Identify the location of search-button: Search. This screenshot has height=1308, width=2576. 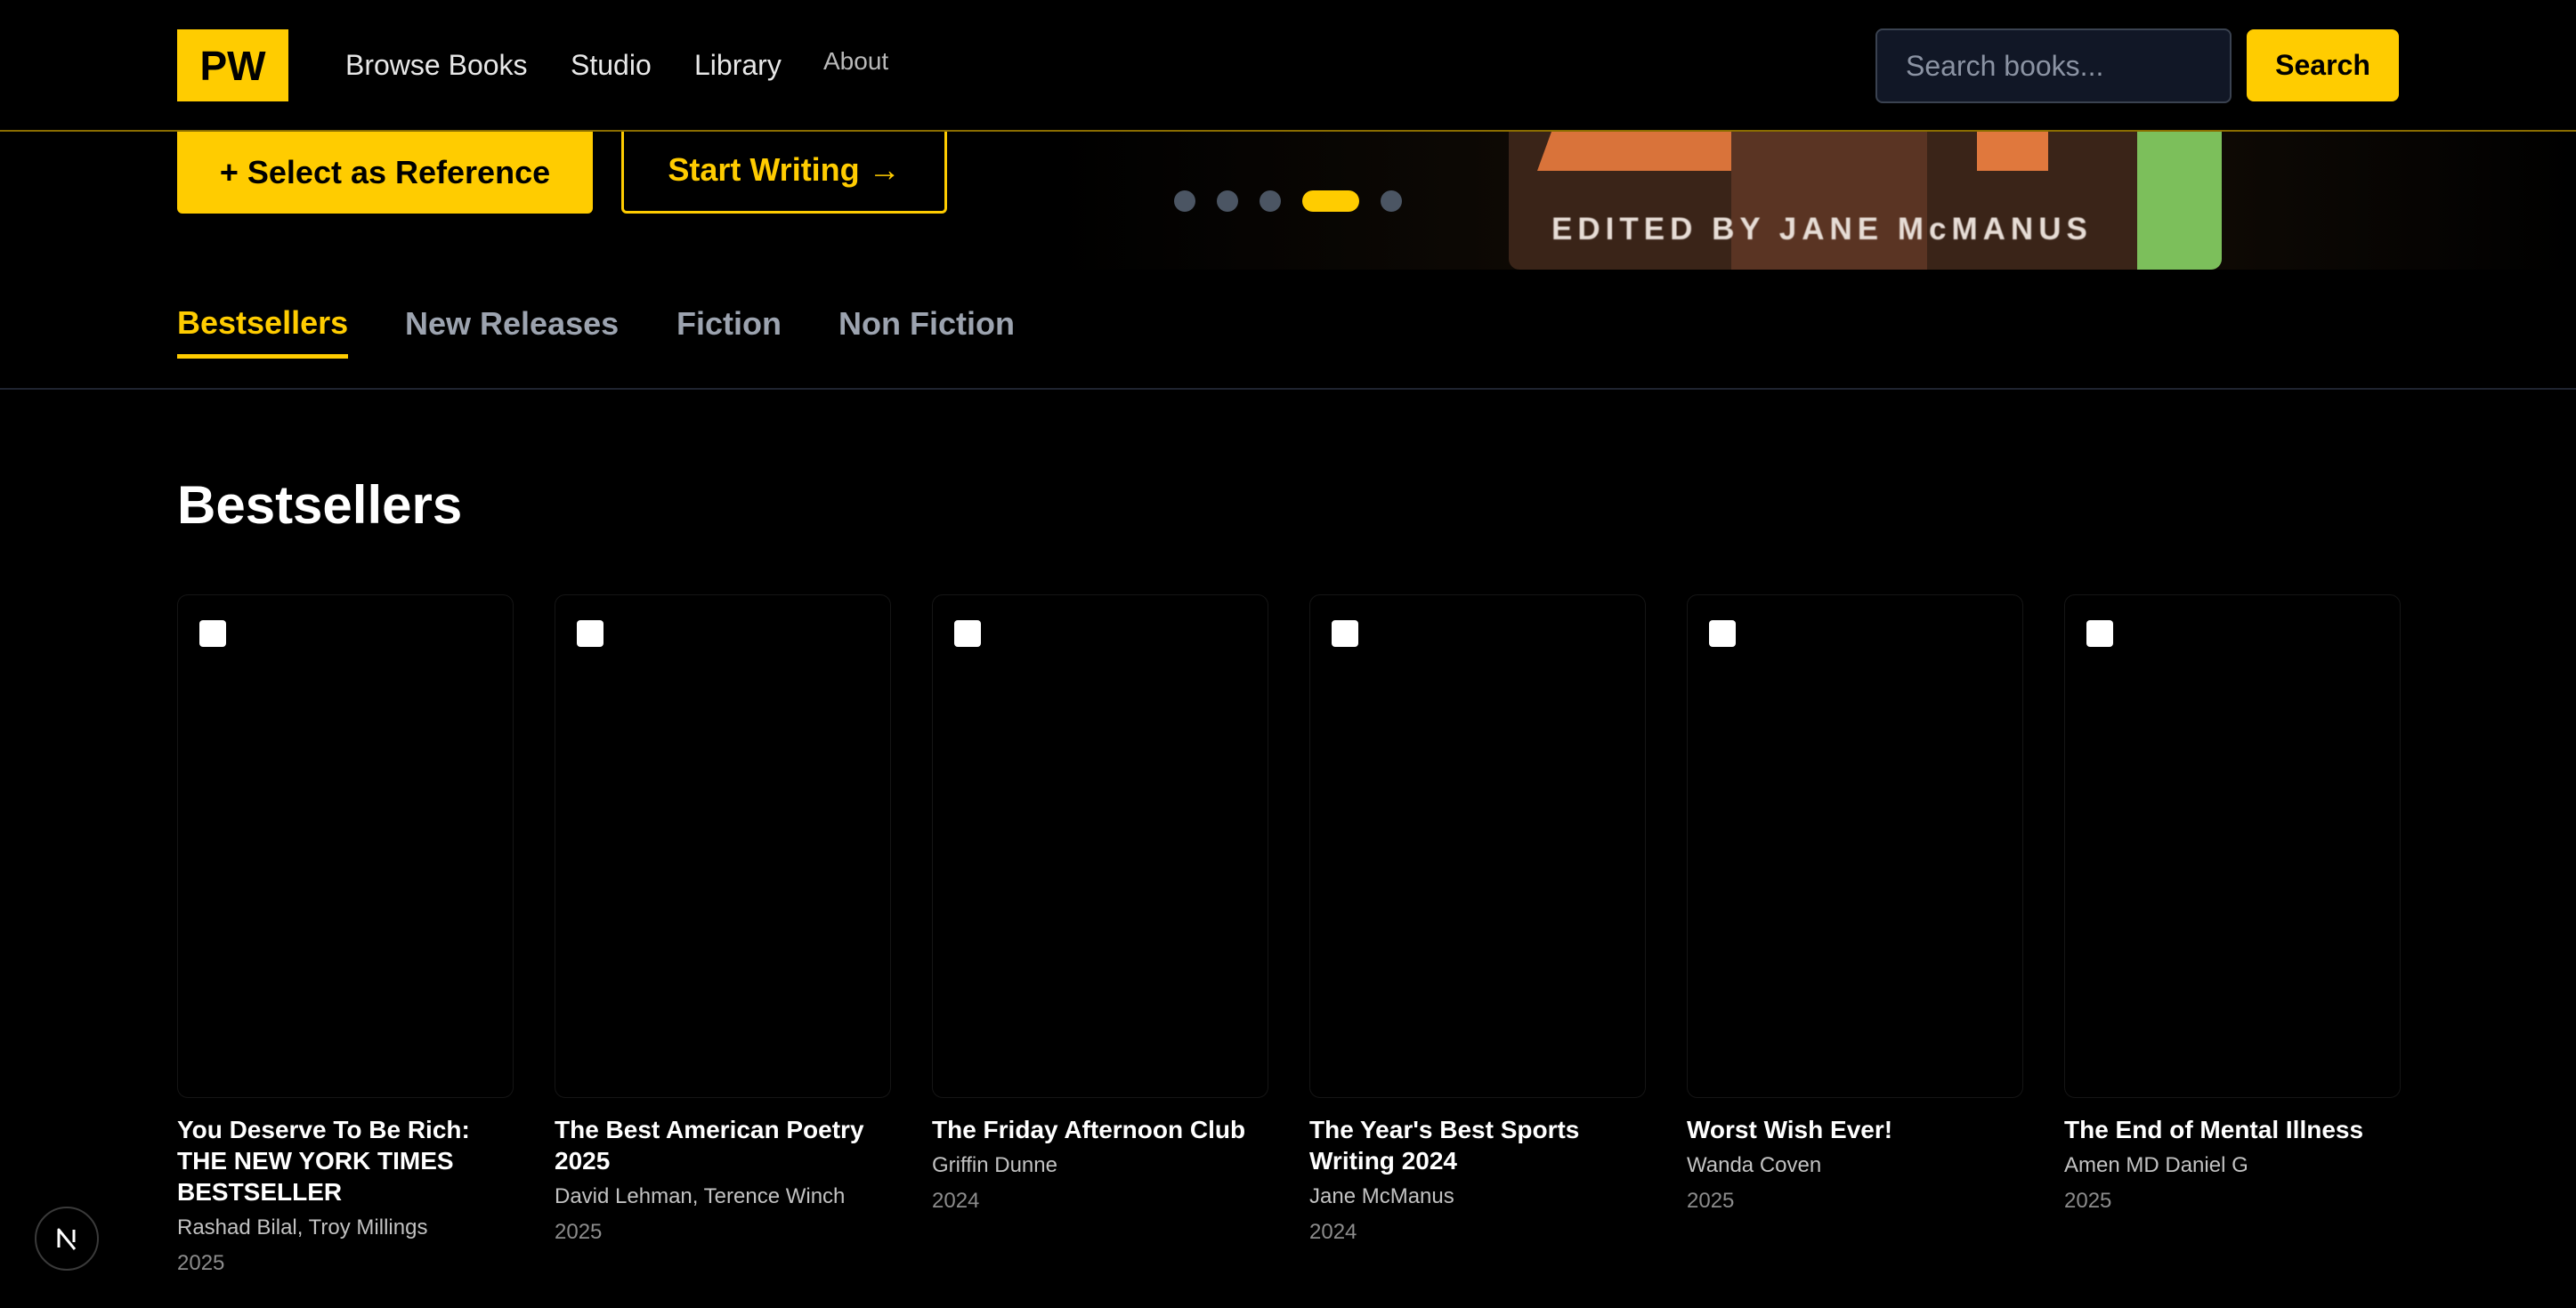
(2323, 65).